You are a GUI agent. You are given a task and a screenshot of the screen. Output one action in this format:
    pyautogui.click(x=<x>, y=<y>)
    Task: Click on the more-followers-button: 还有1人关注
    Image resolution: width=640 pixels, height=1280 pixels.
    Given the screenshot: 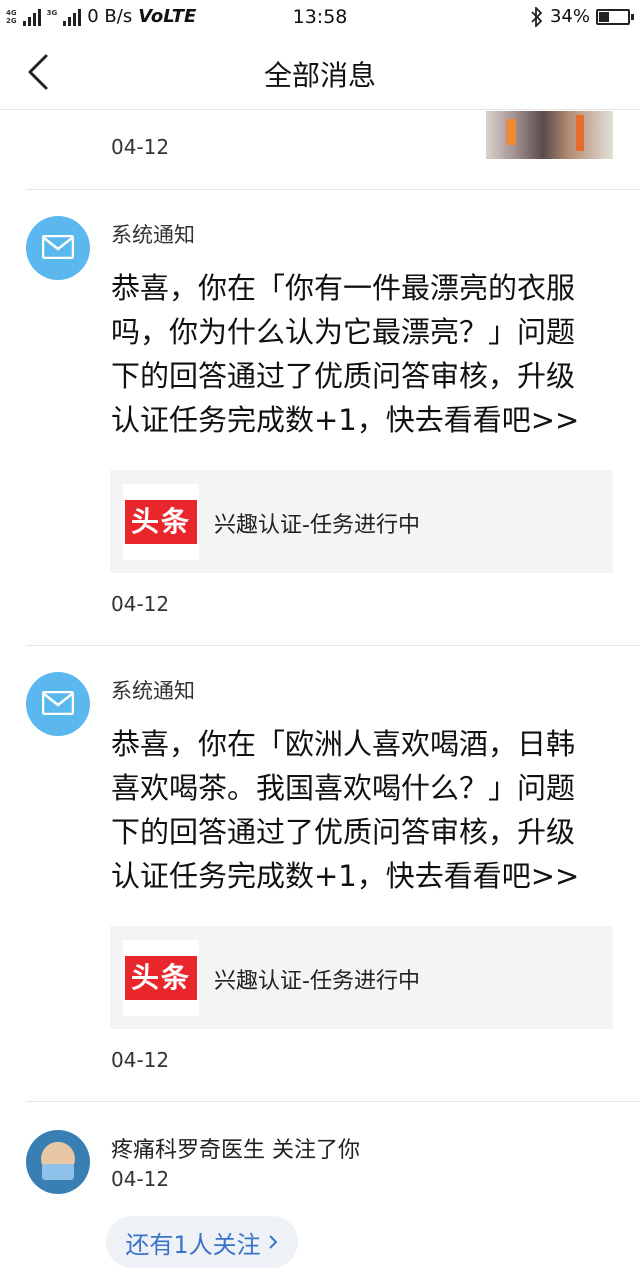 What is the action you would take?
    pyautogui.click(x=202, y=1242)
    